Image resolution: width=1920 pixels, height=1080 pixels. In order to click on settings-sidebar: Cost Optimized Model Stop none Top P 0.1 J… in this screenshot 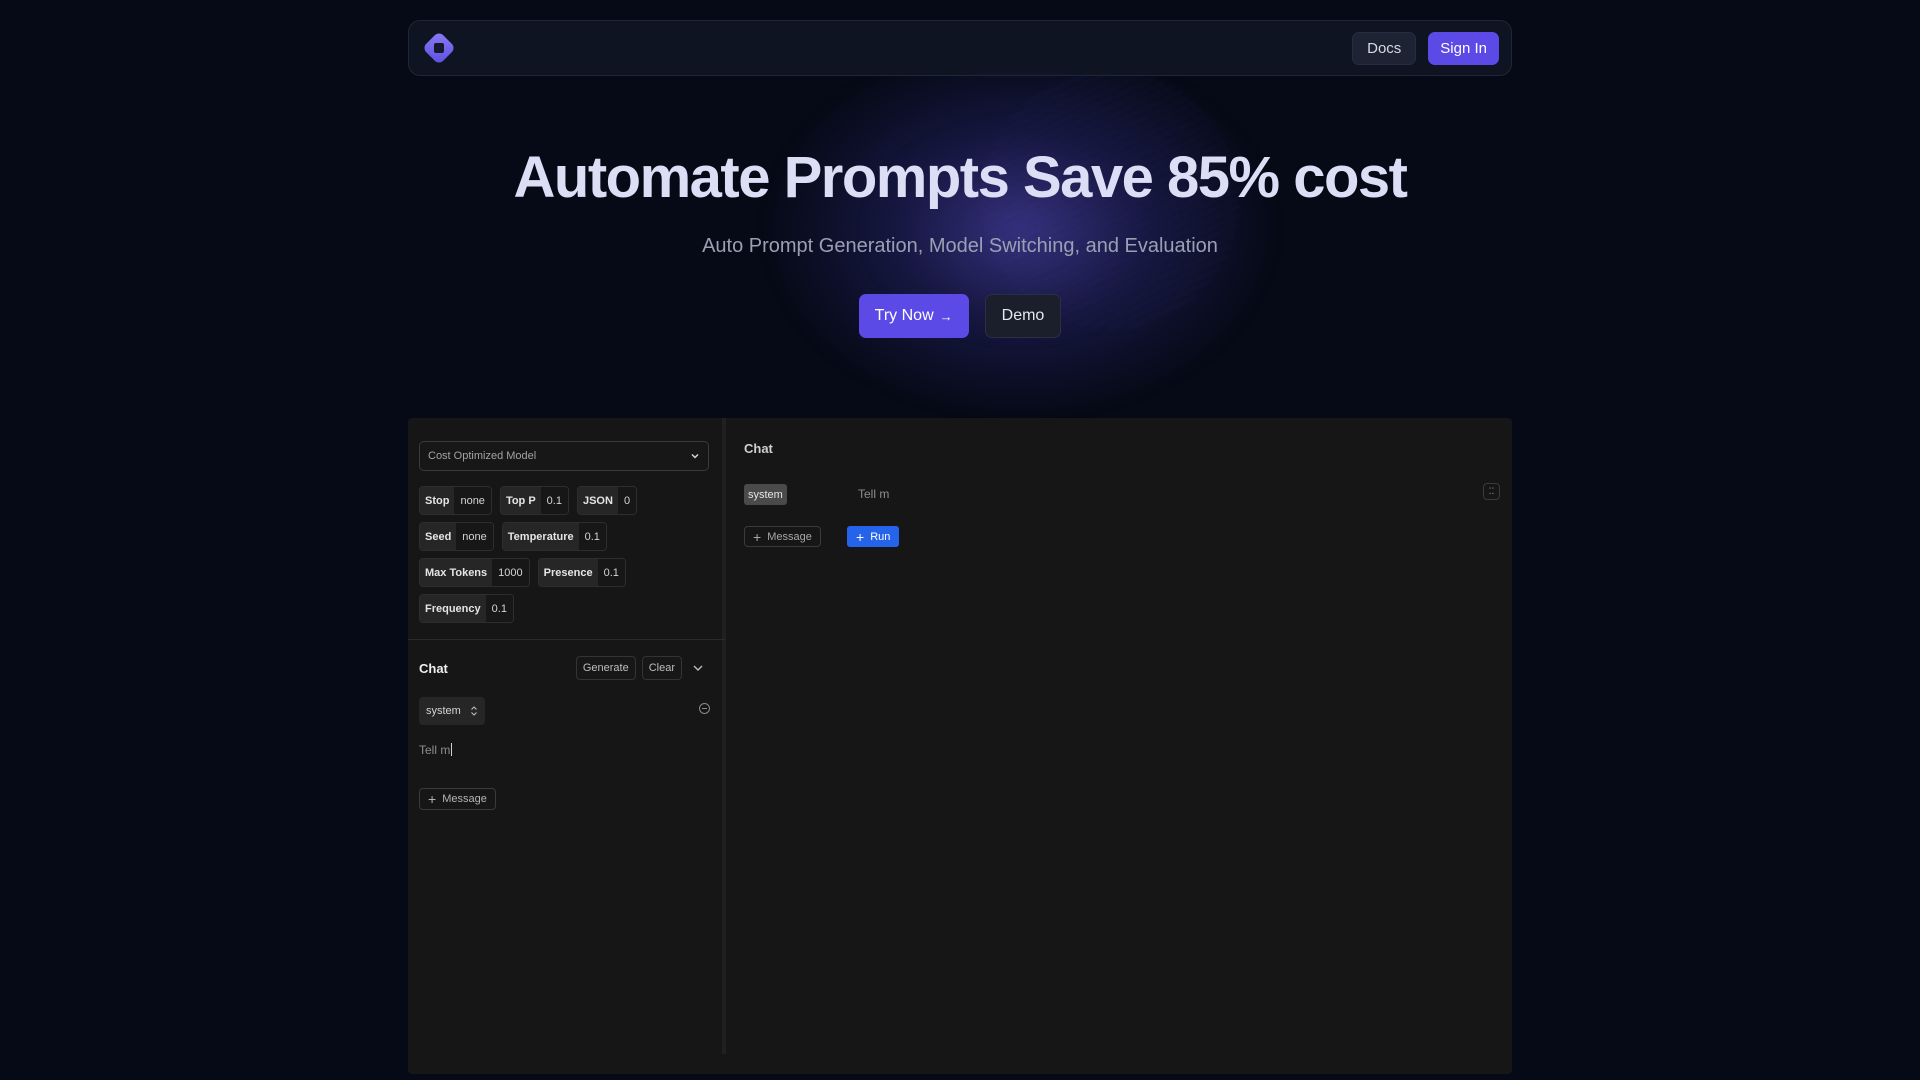, I will do `click(567, 736)`.